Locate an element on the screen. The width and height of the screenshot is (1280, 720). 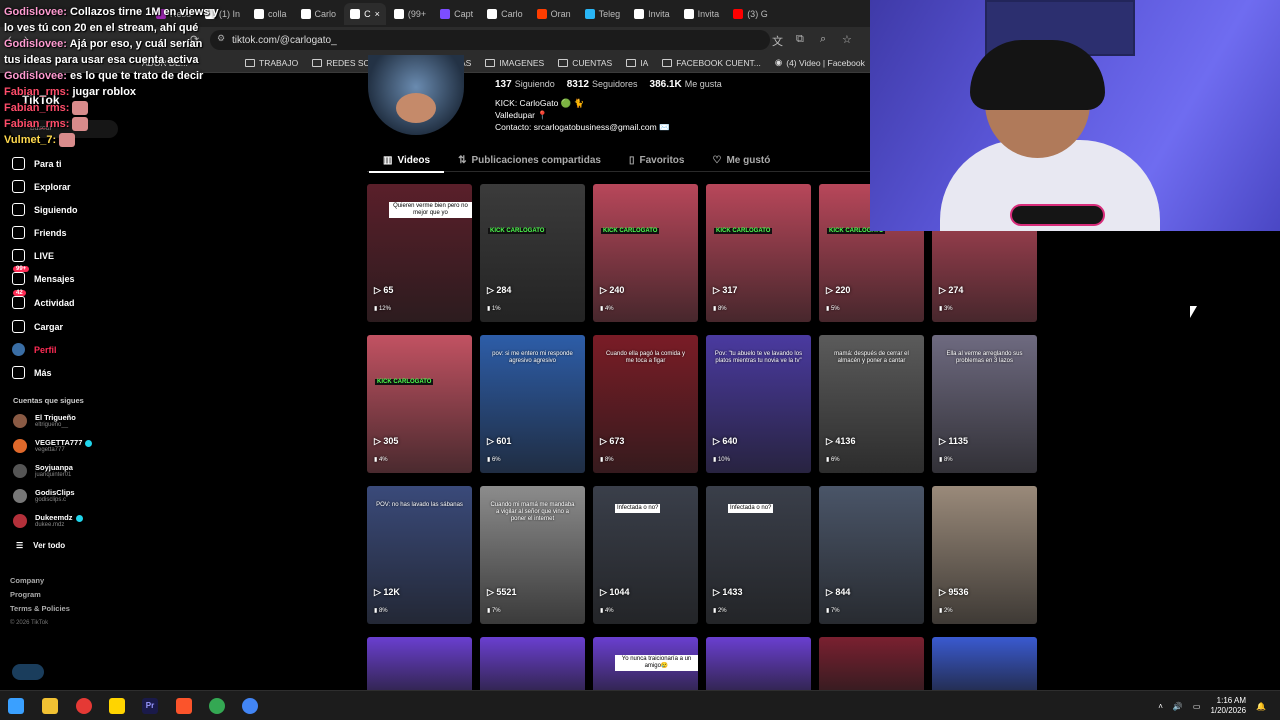
bookmark-item: IMAGENES is located at coordinates (514, 63).